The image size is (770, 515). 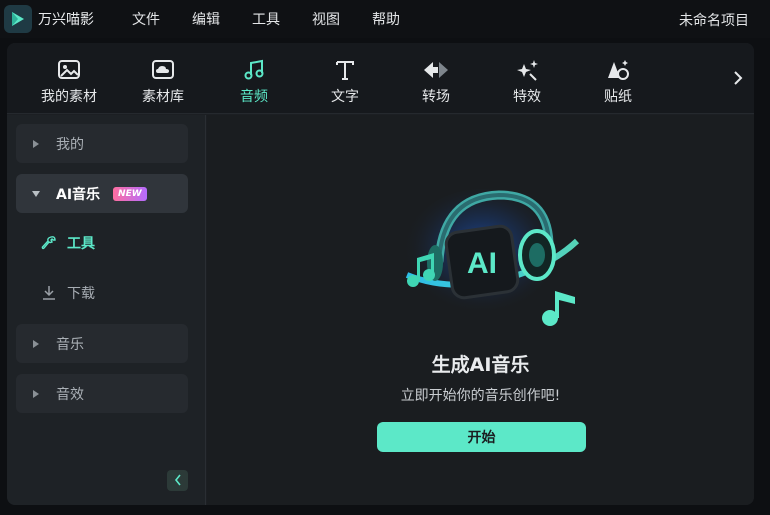 What do you see at coordinates (527, 70) in the screenshot?
I see `effects-icon` at bounding box center [527, 70].